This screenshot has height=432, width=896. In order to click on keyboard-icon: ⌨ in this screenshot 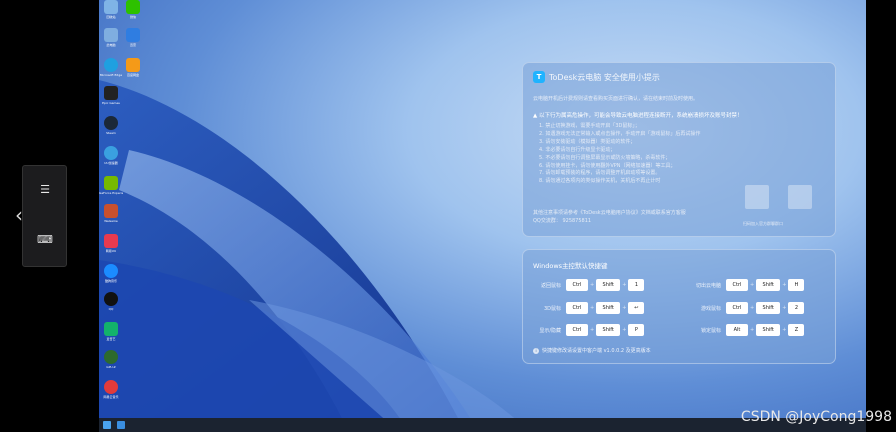, I will do `click(45, 240)`.